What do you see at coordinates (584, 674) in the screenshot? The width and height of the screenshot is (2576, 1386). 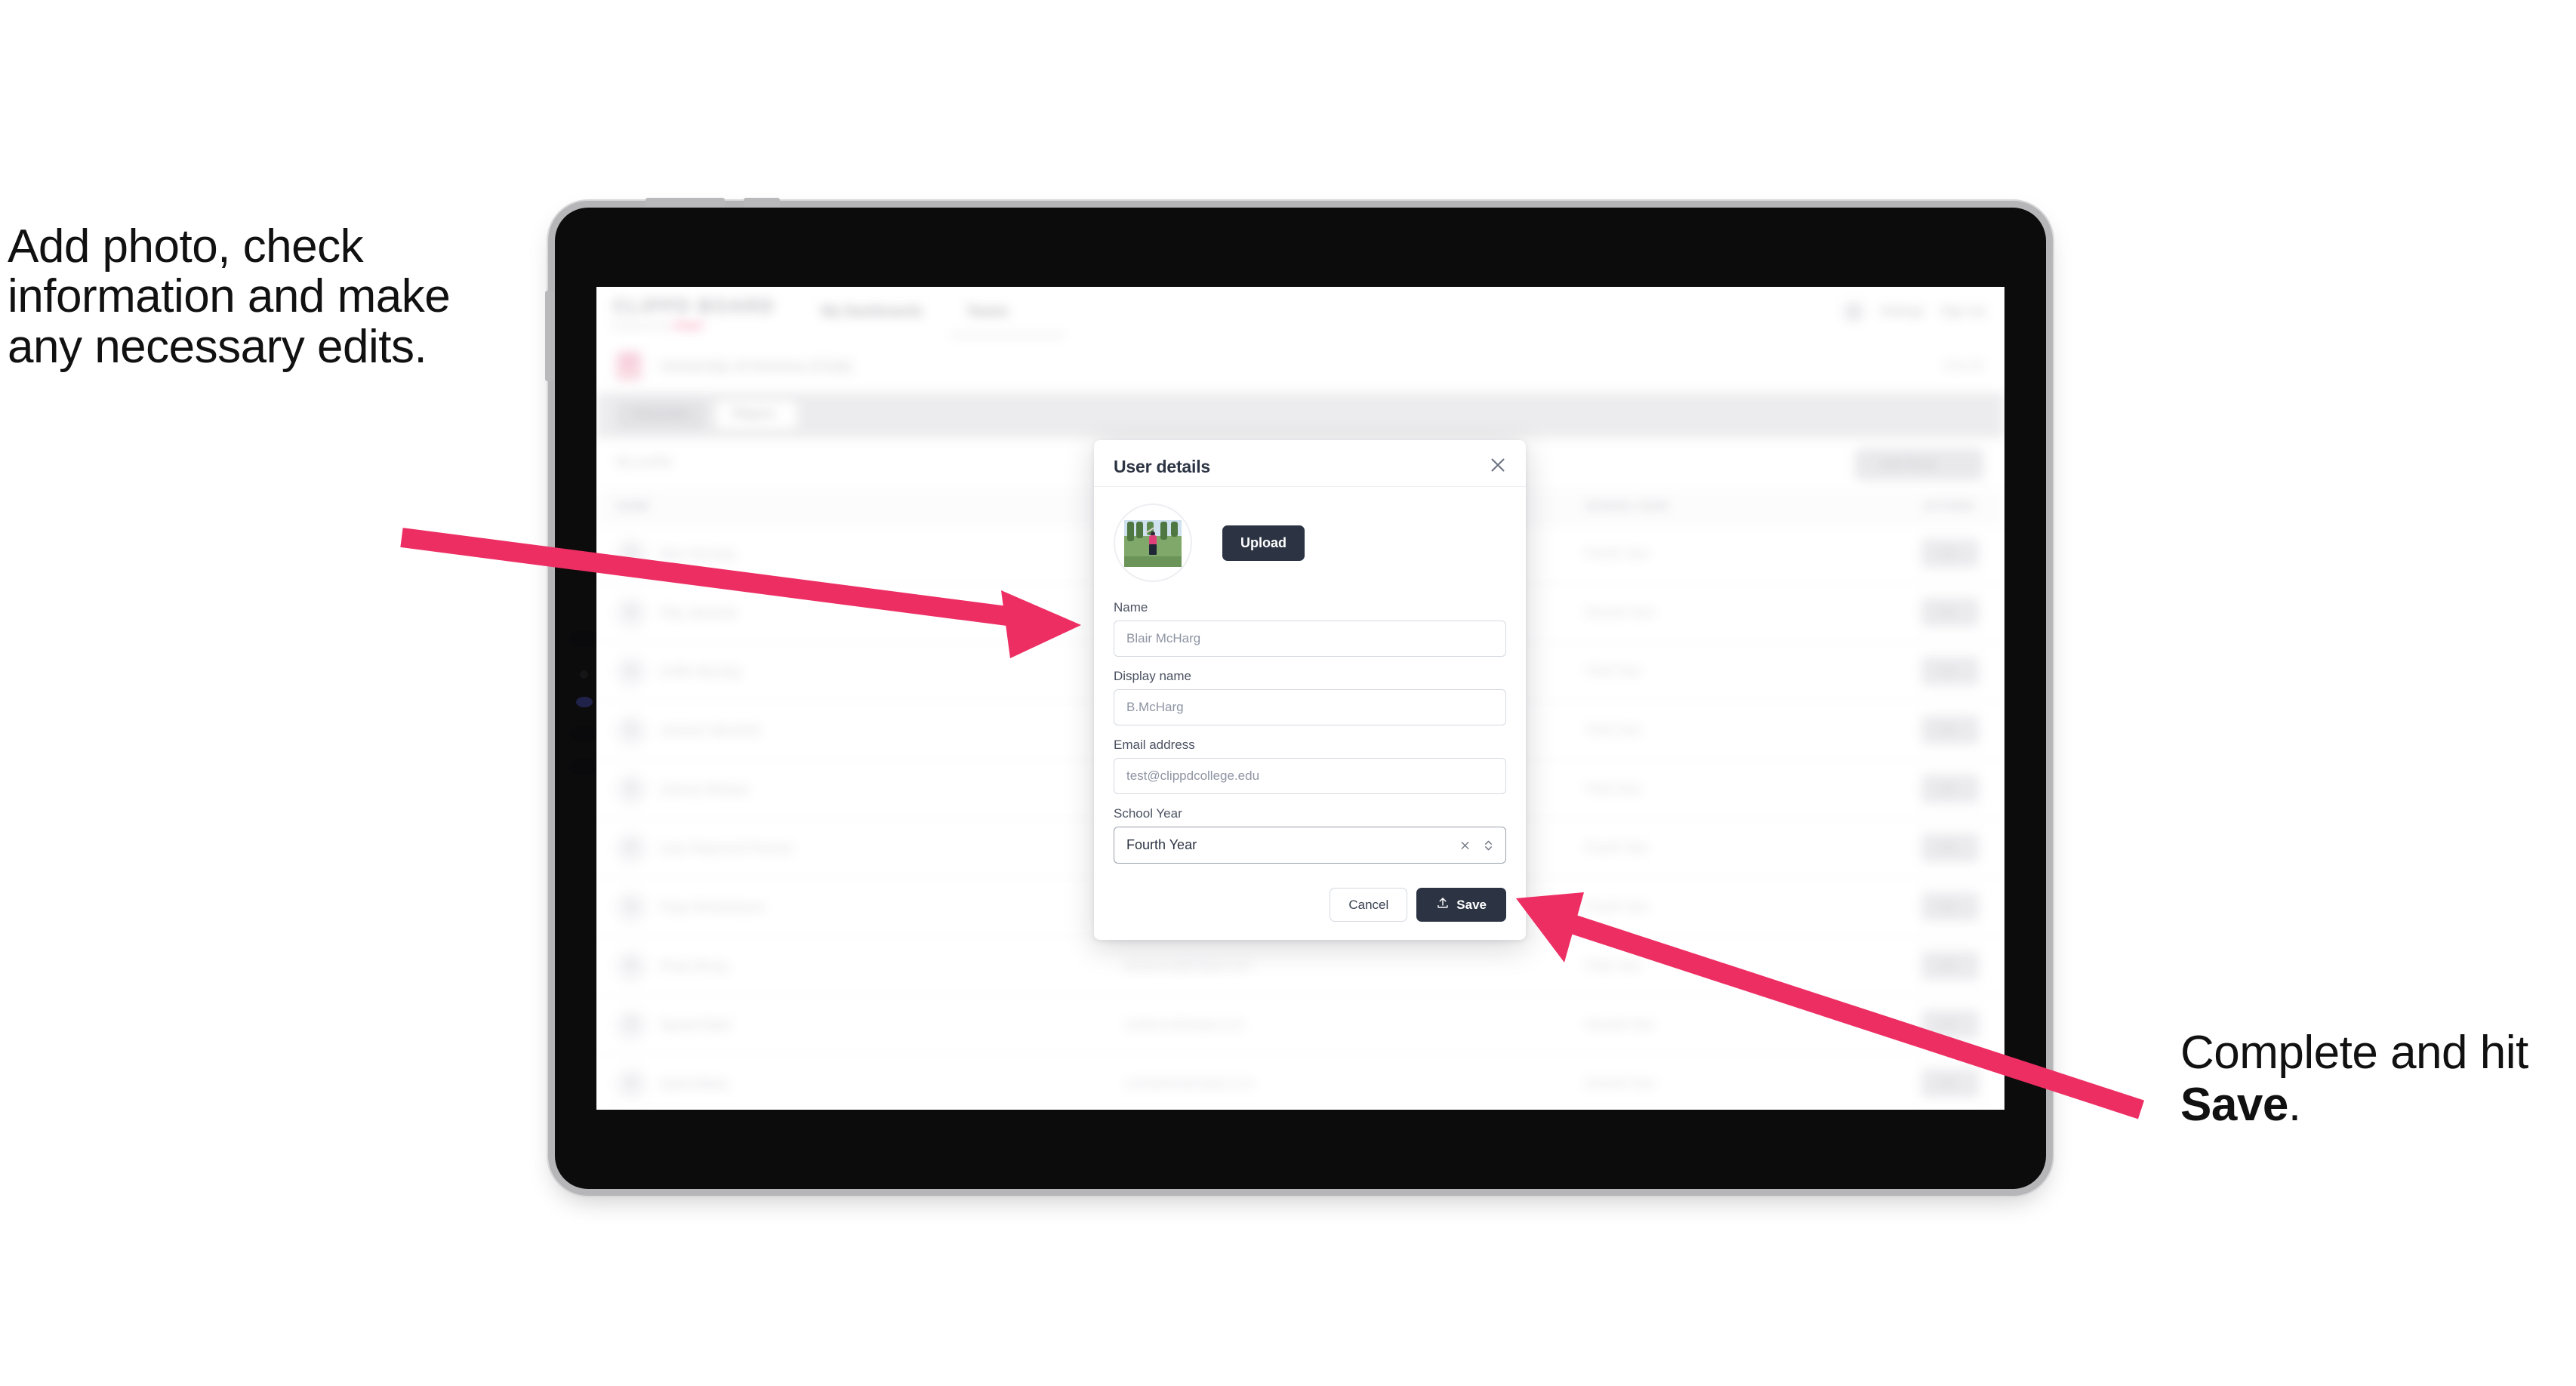 I see `tablet-mic-dot` at bounding box center [584, 674].